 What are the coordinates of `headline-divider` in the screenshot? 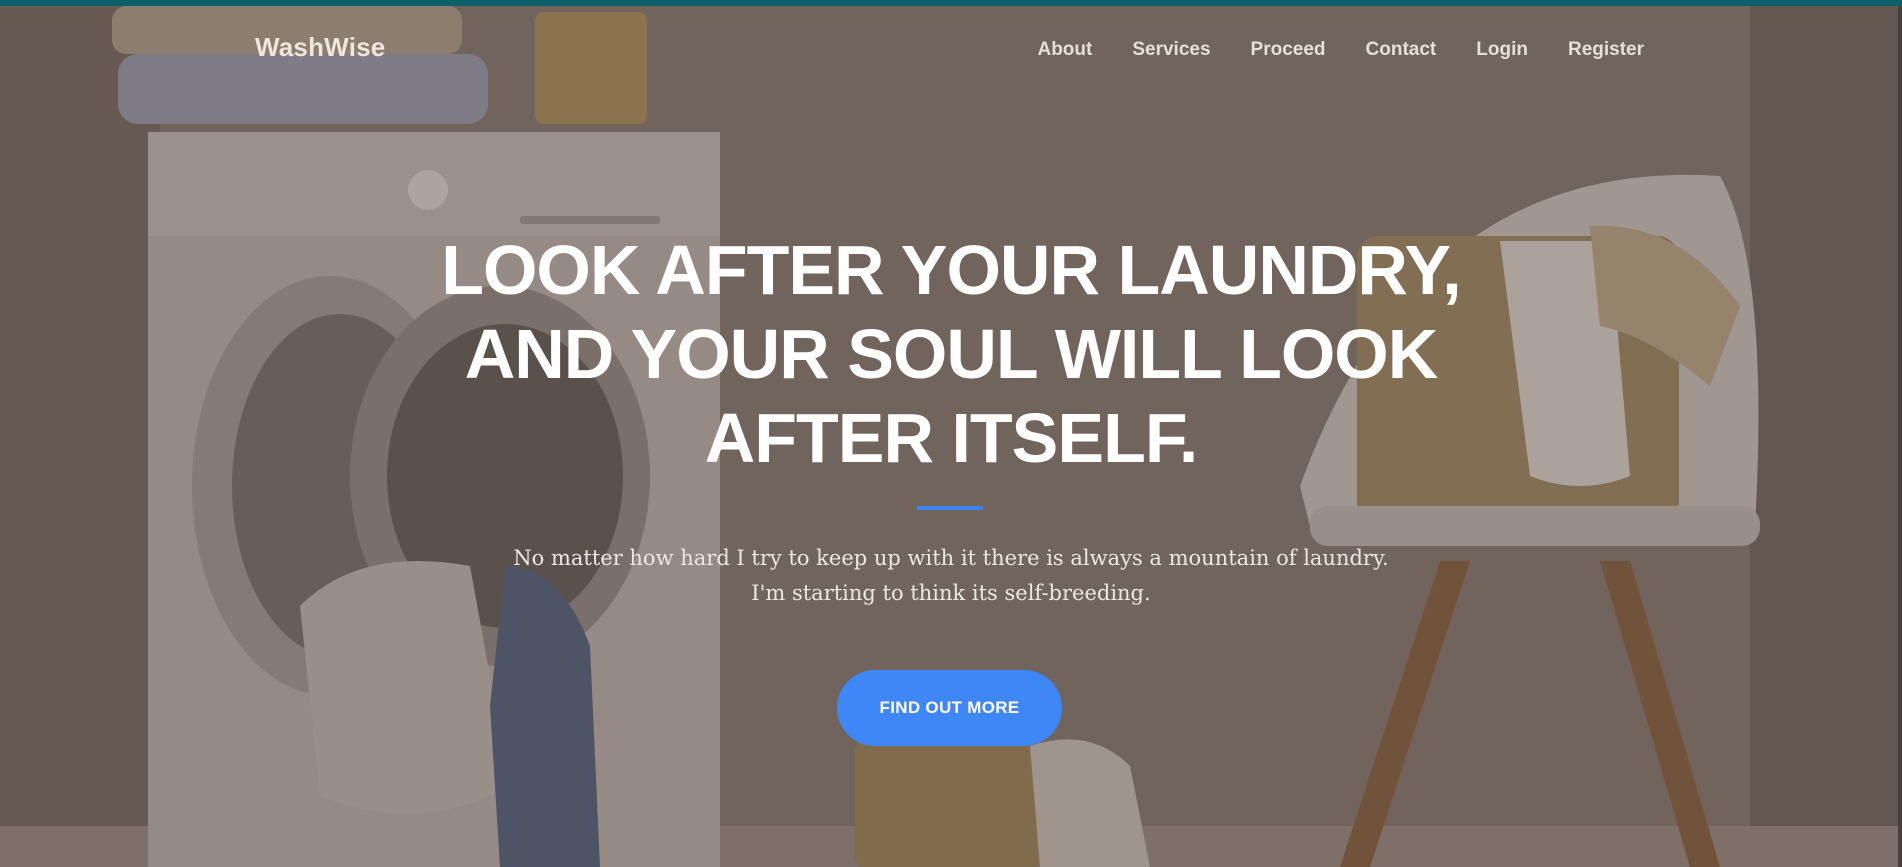 It's located at (950, 508).